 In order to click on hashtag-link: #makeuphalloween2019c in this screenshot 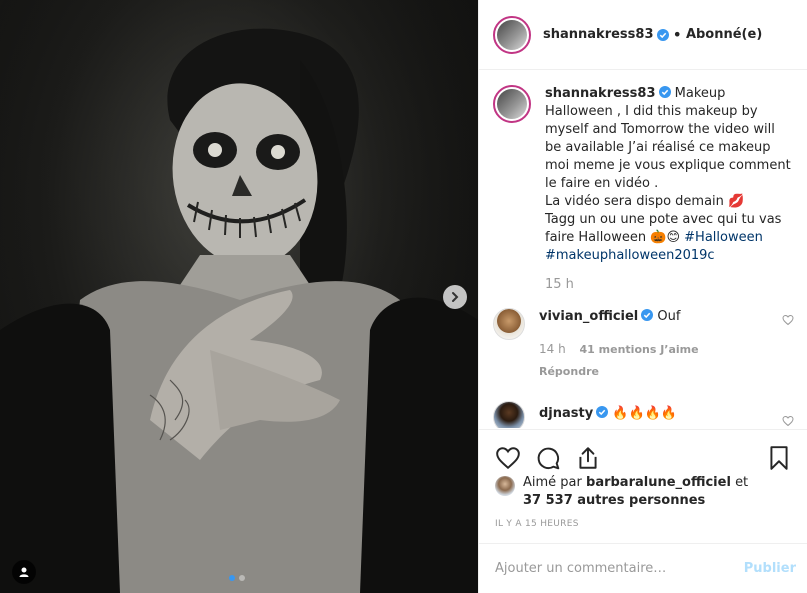, I will do `click(630, 255)`.